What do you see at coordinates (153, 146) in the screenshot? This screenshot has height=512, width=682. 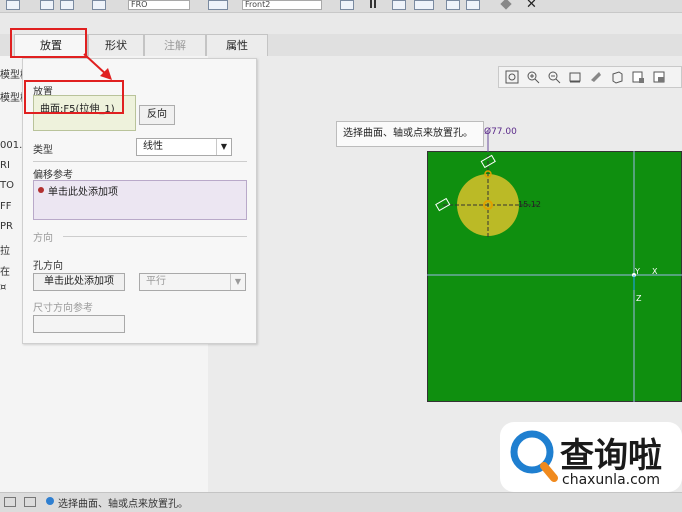 I see `type-value: 线性` at bounding box center [153, 146].